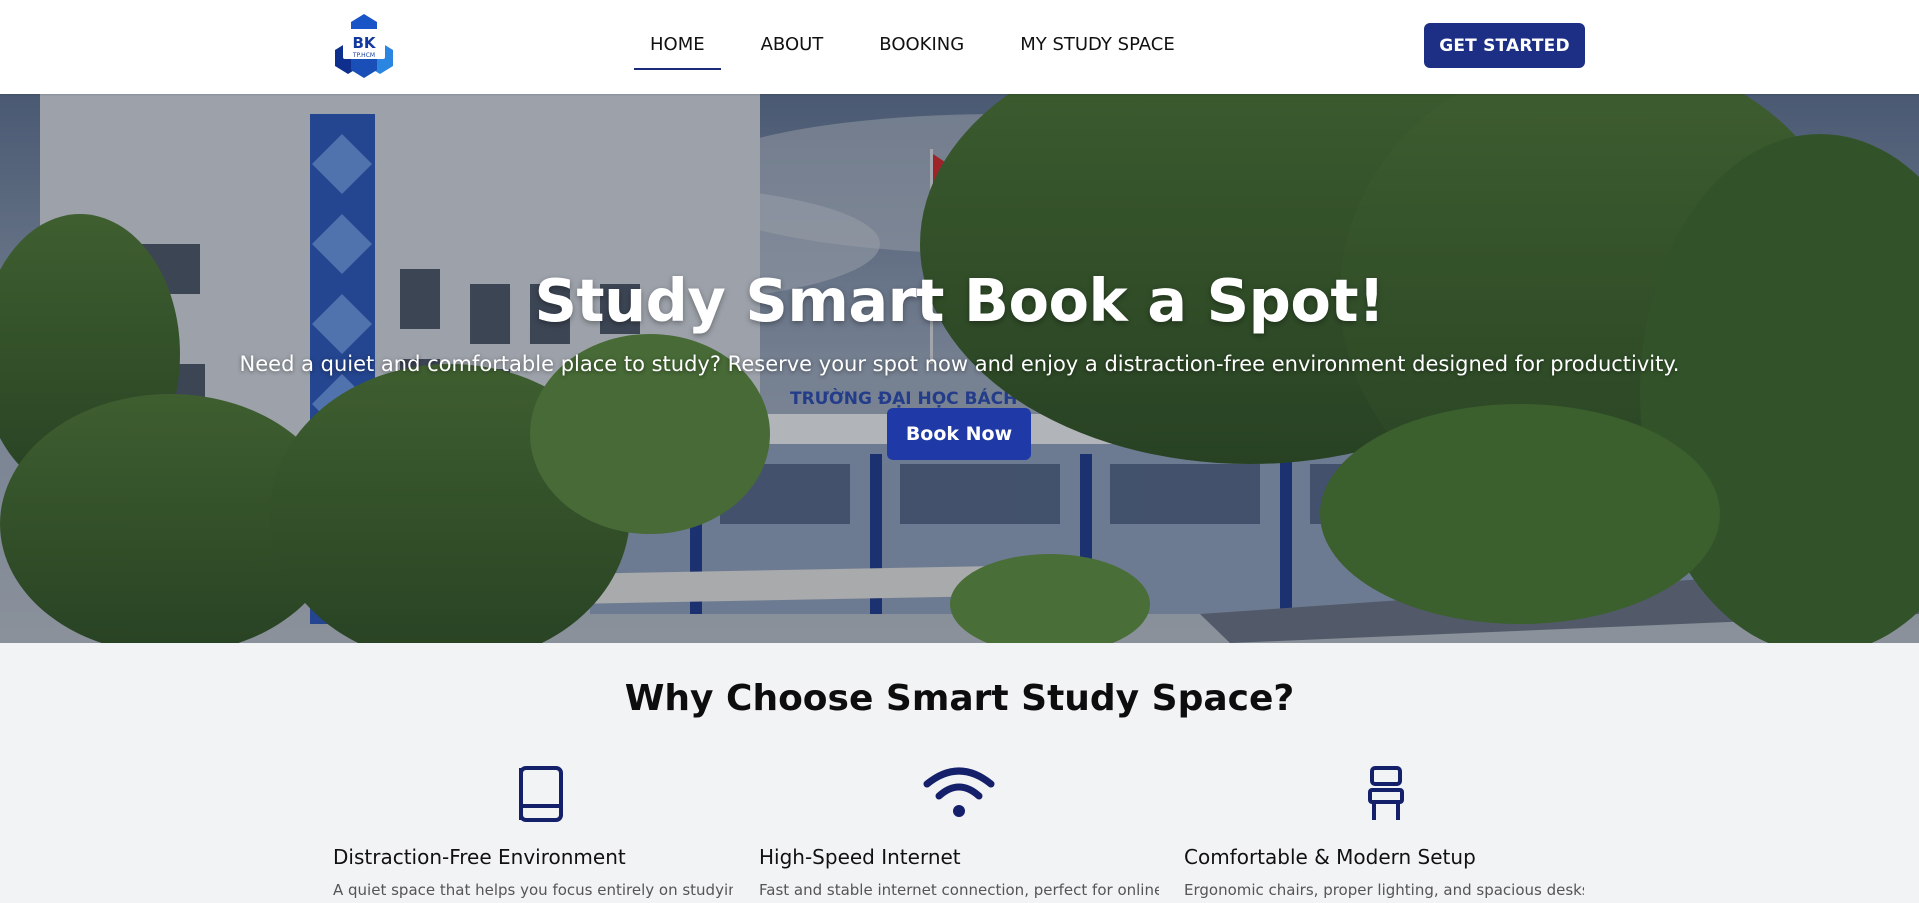  I want to click on bk-logo-icon: BK TP.HCM, so click(364, 46).